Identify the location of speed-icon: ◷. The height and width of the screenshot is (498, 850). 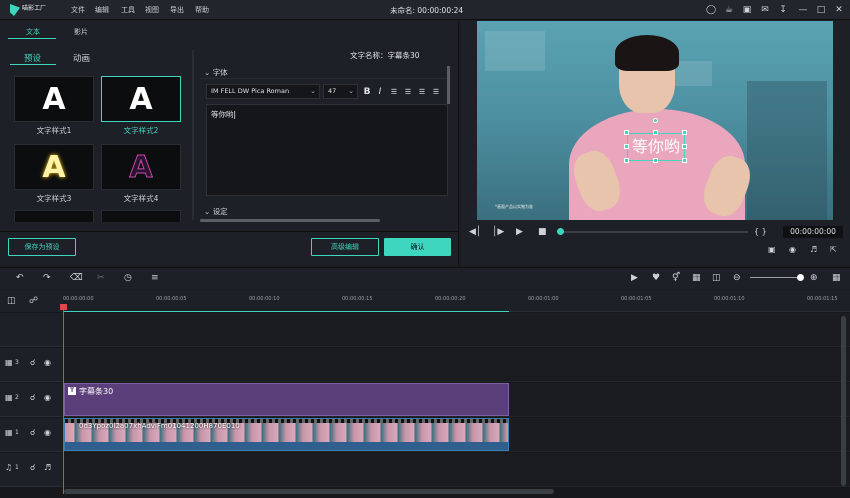
(128, 278).